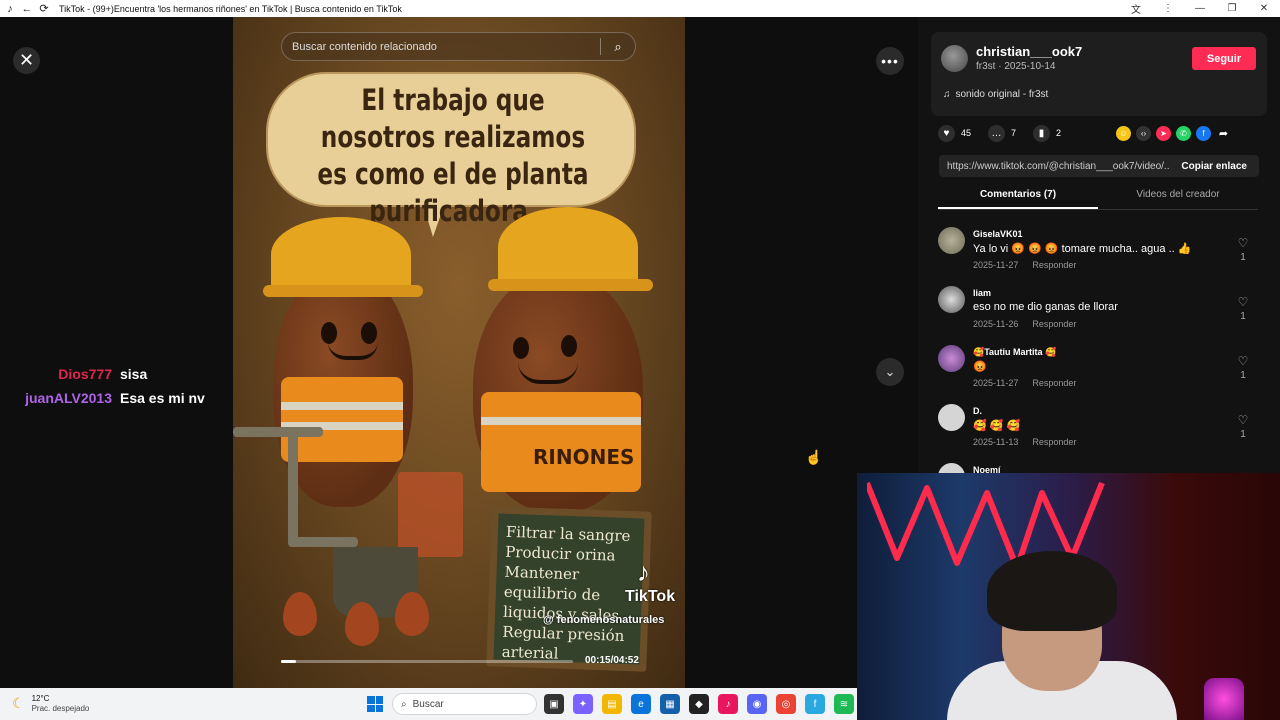 The width and height of the screenshot is (1280, 720). What do you see at coordinates (604, 620) in the screenshot?
I see `watermark-handle: @ fenomenosnaturales` at bounding box center [604, 620].